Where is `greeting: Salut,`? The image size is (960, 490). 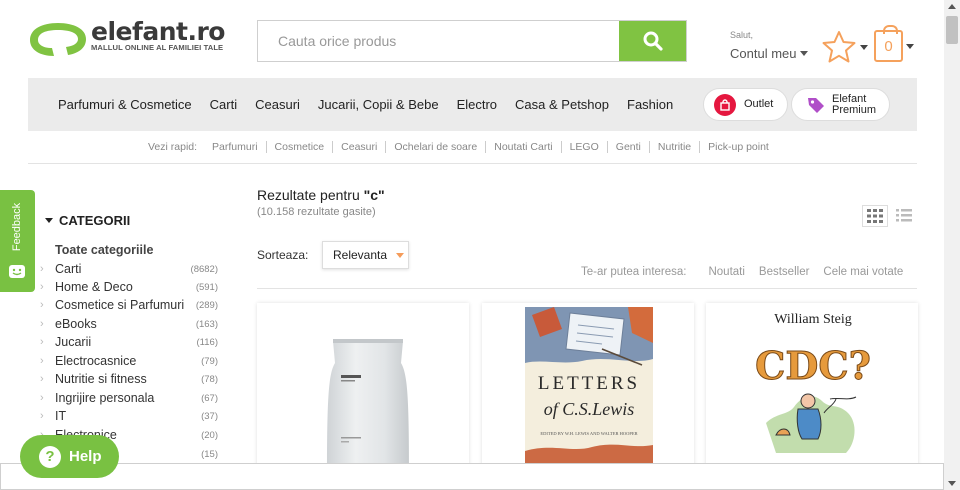 greeting: Salut, is located at coordinates (742, 35).